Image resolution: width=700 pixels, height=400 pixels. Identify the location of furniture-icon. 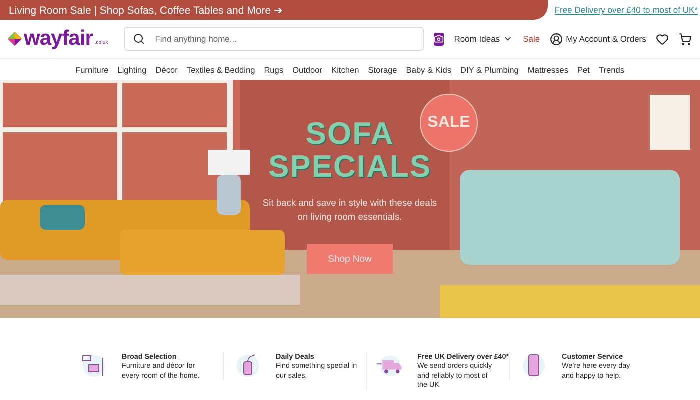
(94, 366).